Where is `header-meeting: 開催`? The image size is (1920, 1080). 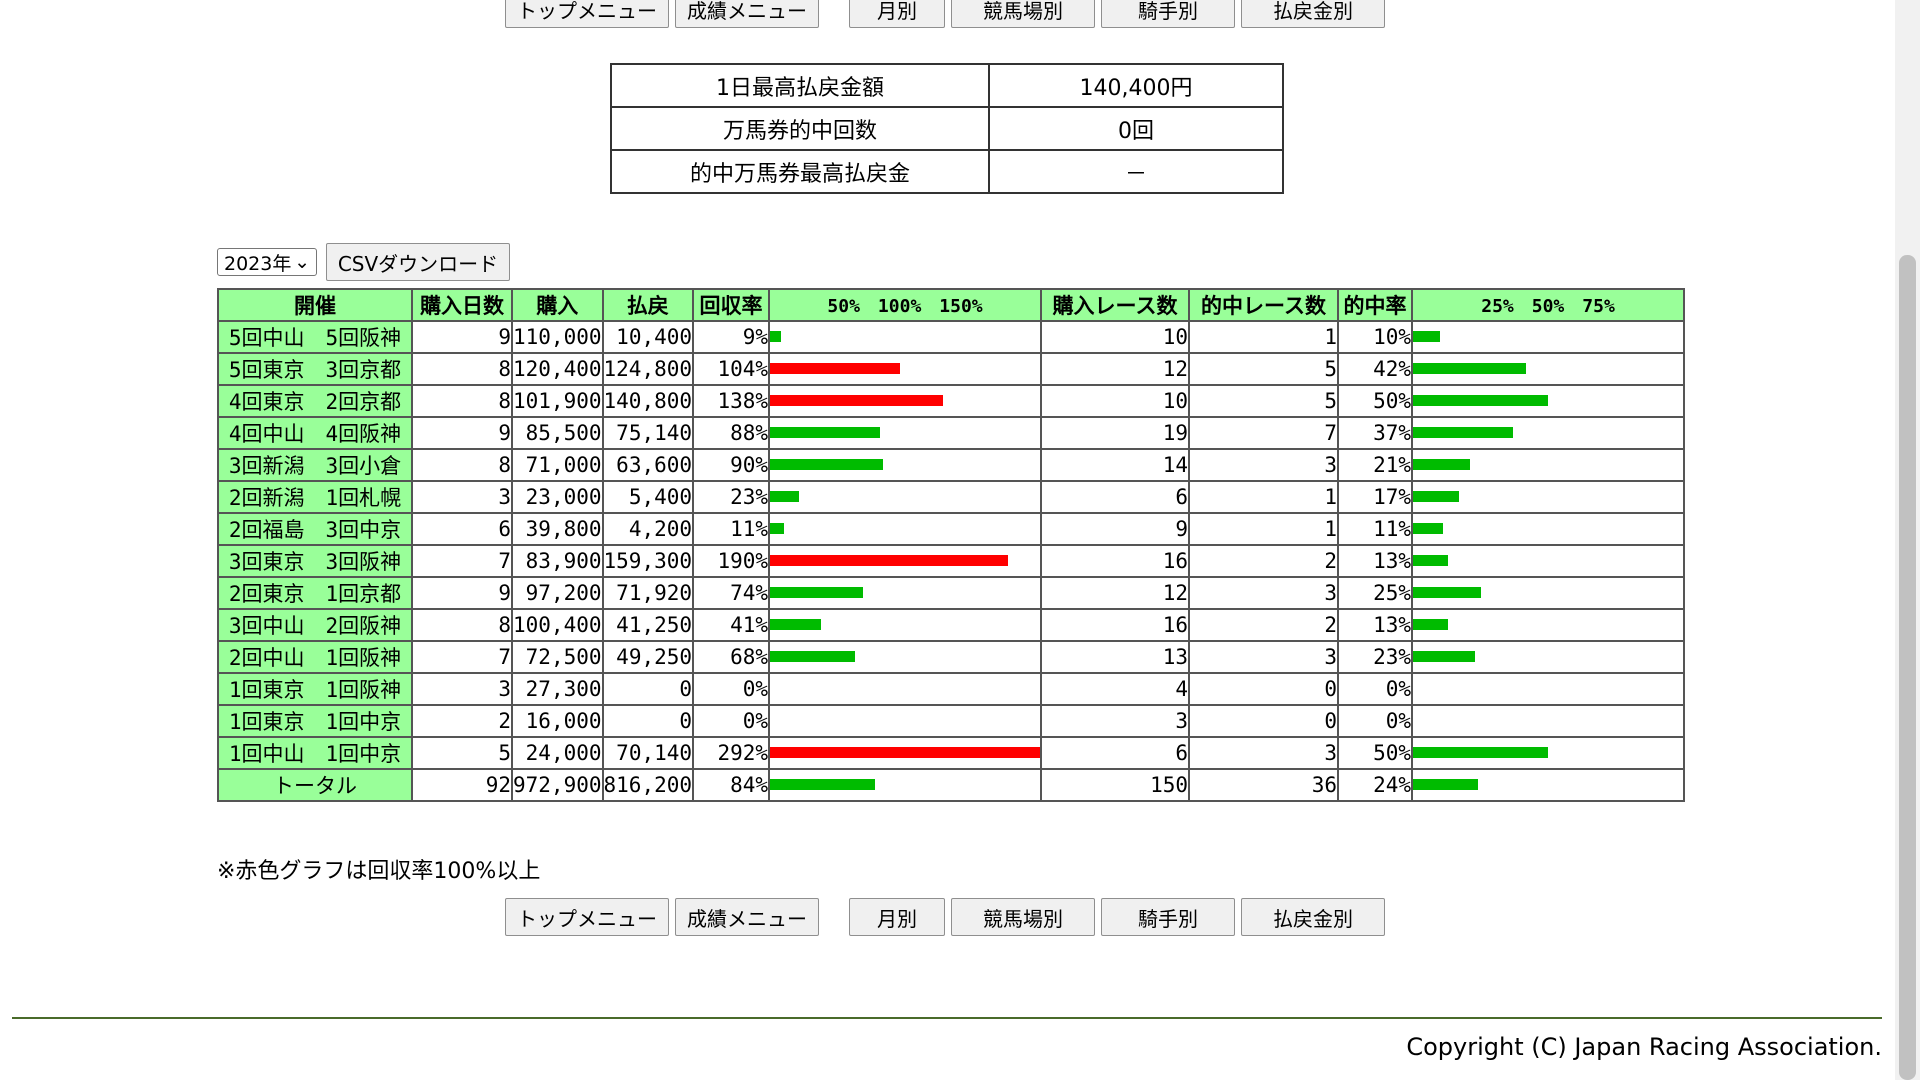
header-meeting: 開催 is located at coordinates (315, 305).